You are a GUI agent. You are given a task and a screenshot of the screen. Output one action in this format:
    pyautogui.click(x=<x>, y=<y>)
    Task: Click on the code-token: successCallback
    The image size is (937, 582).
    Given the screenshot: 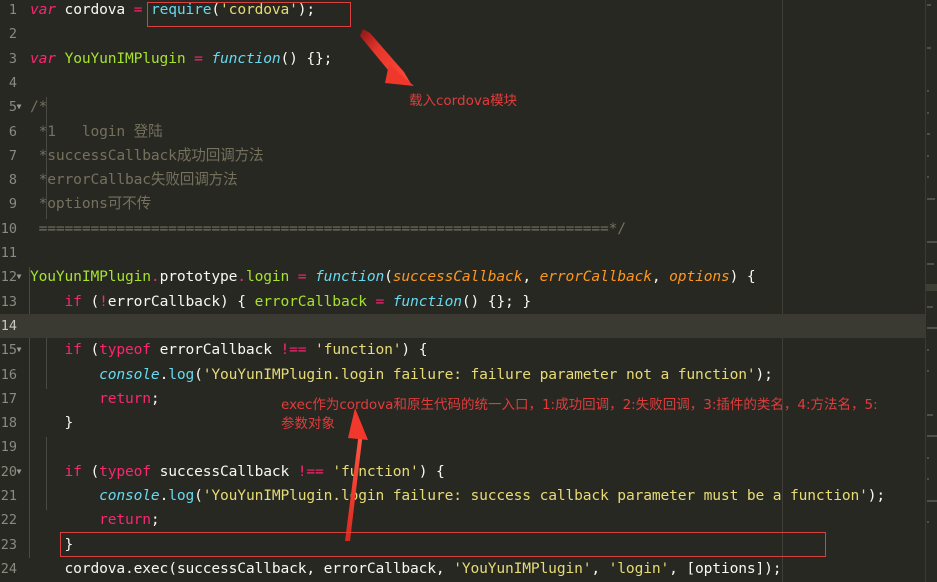 What is the action you would take?
    pyautogui.click(x=224, y=471)
    